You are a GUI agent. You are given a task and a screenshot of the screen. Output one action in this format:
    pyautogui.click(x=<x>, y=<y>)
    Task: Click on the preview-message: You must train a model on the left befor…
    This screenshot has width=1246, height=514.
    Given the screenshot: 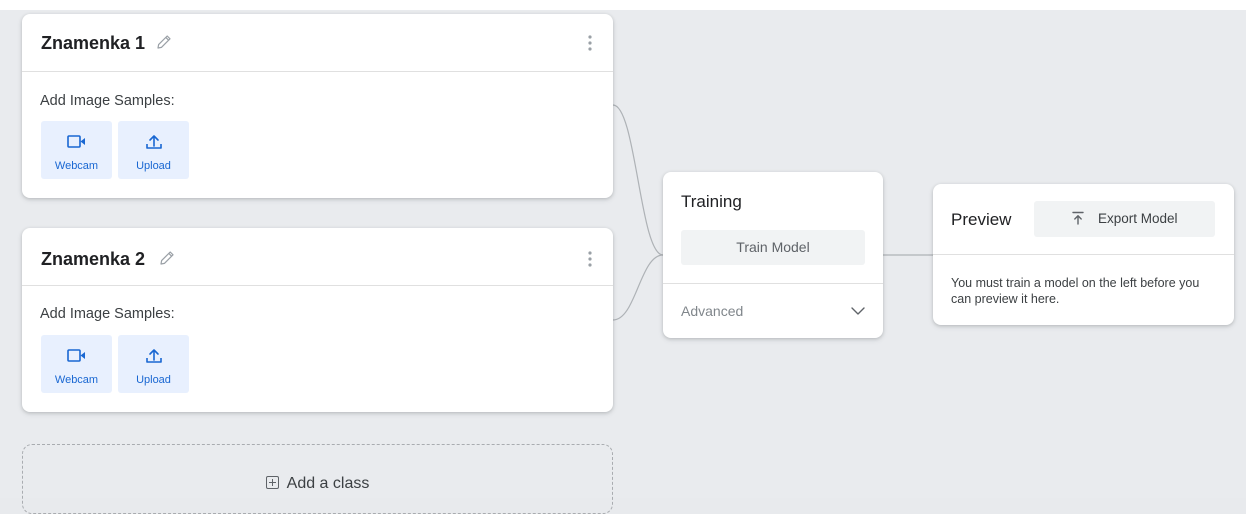 What is the action you would take?
    pyautogui.click(x=1075, y=291)
    